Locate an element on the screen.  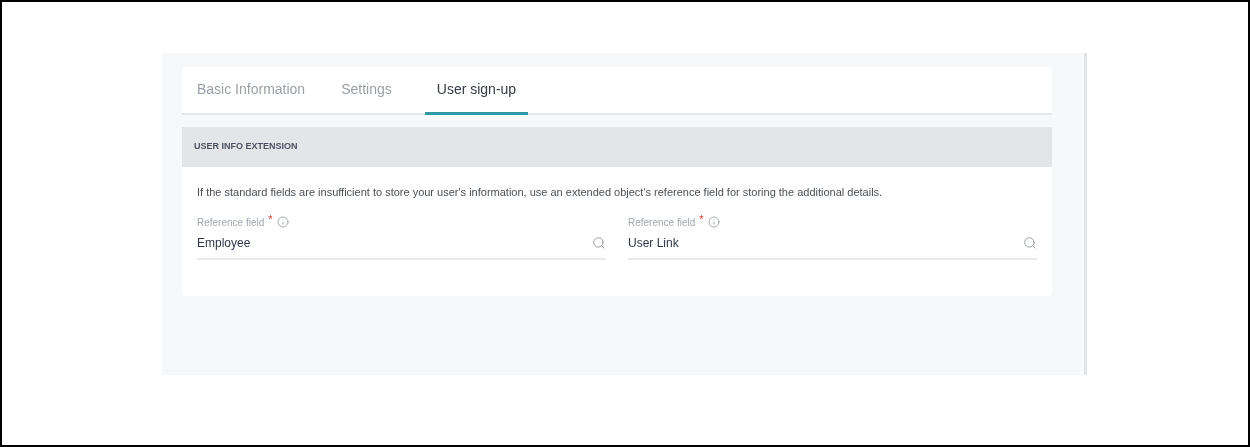
field-value: User Link is located at coordinates (653, 243).